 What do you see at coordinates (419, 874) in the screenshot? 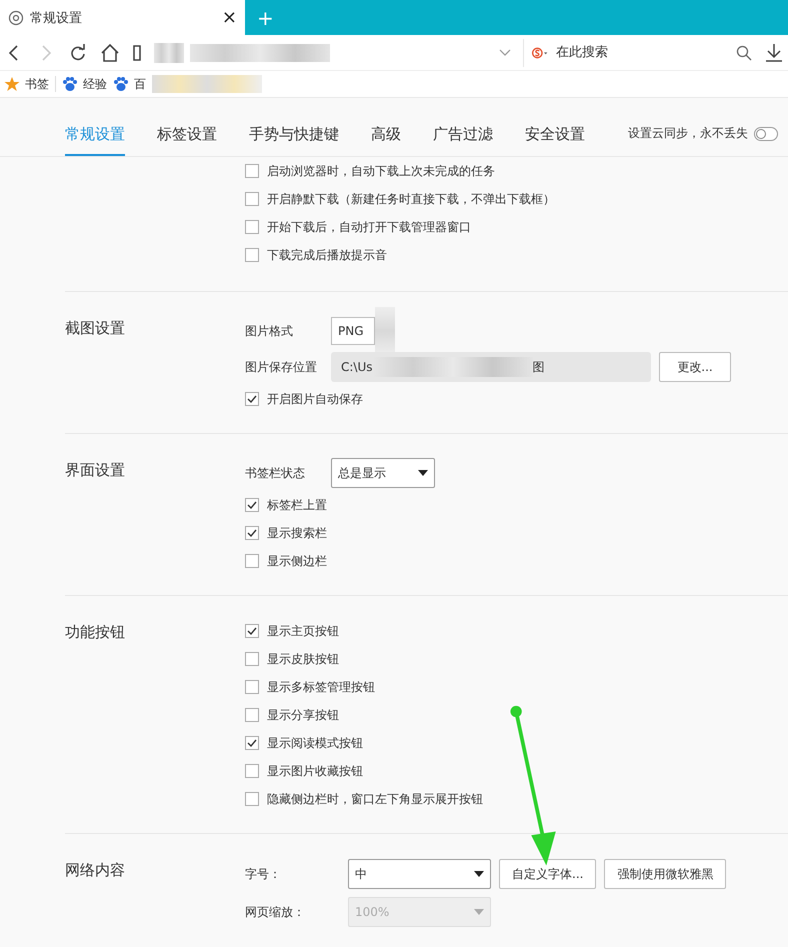
I see `dropdown: 中` at bounding box center [419, 874].